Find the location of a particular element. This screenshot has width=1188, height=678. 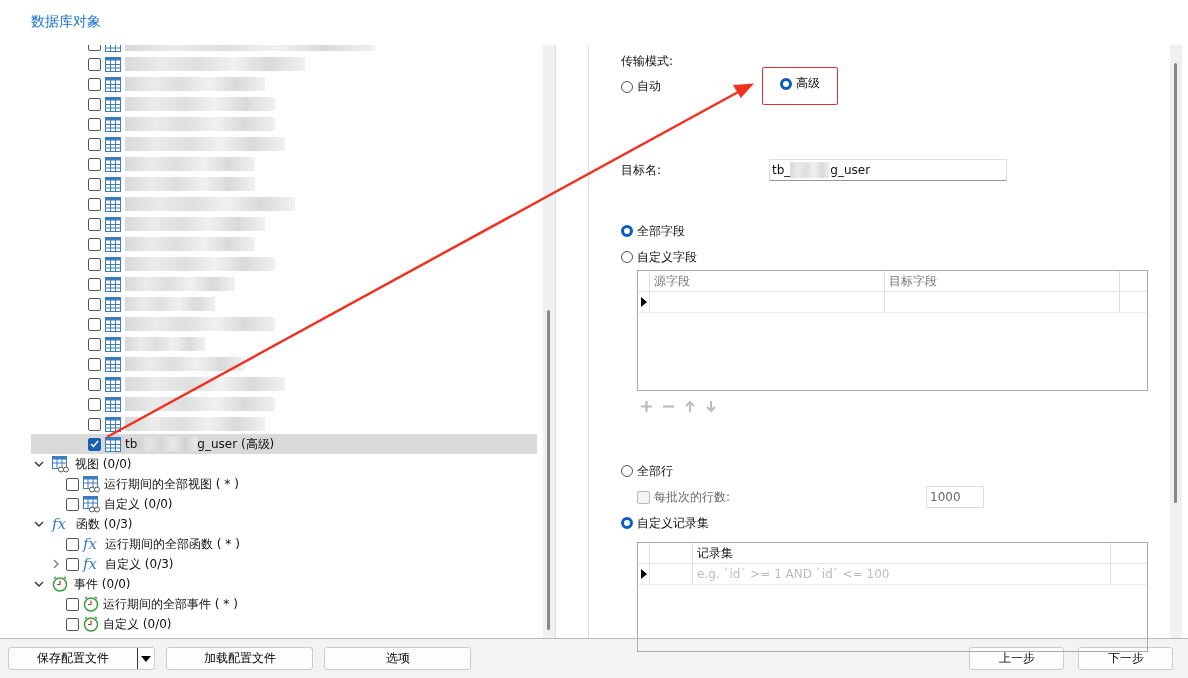

tree-item-label: 运行期间的全部事件 ( * ) is located at coordinates (170, 604).